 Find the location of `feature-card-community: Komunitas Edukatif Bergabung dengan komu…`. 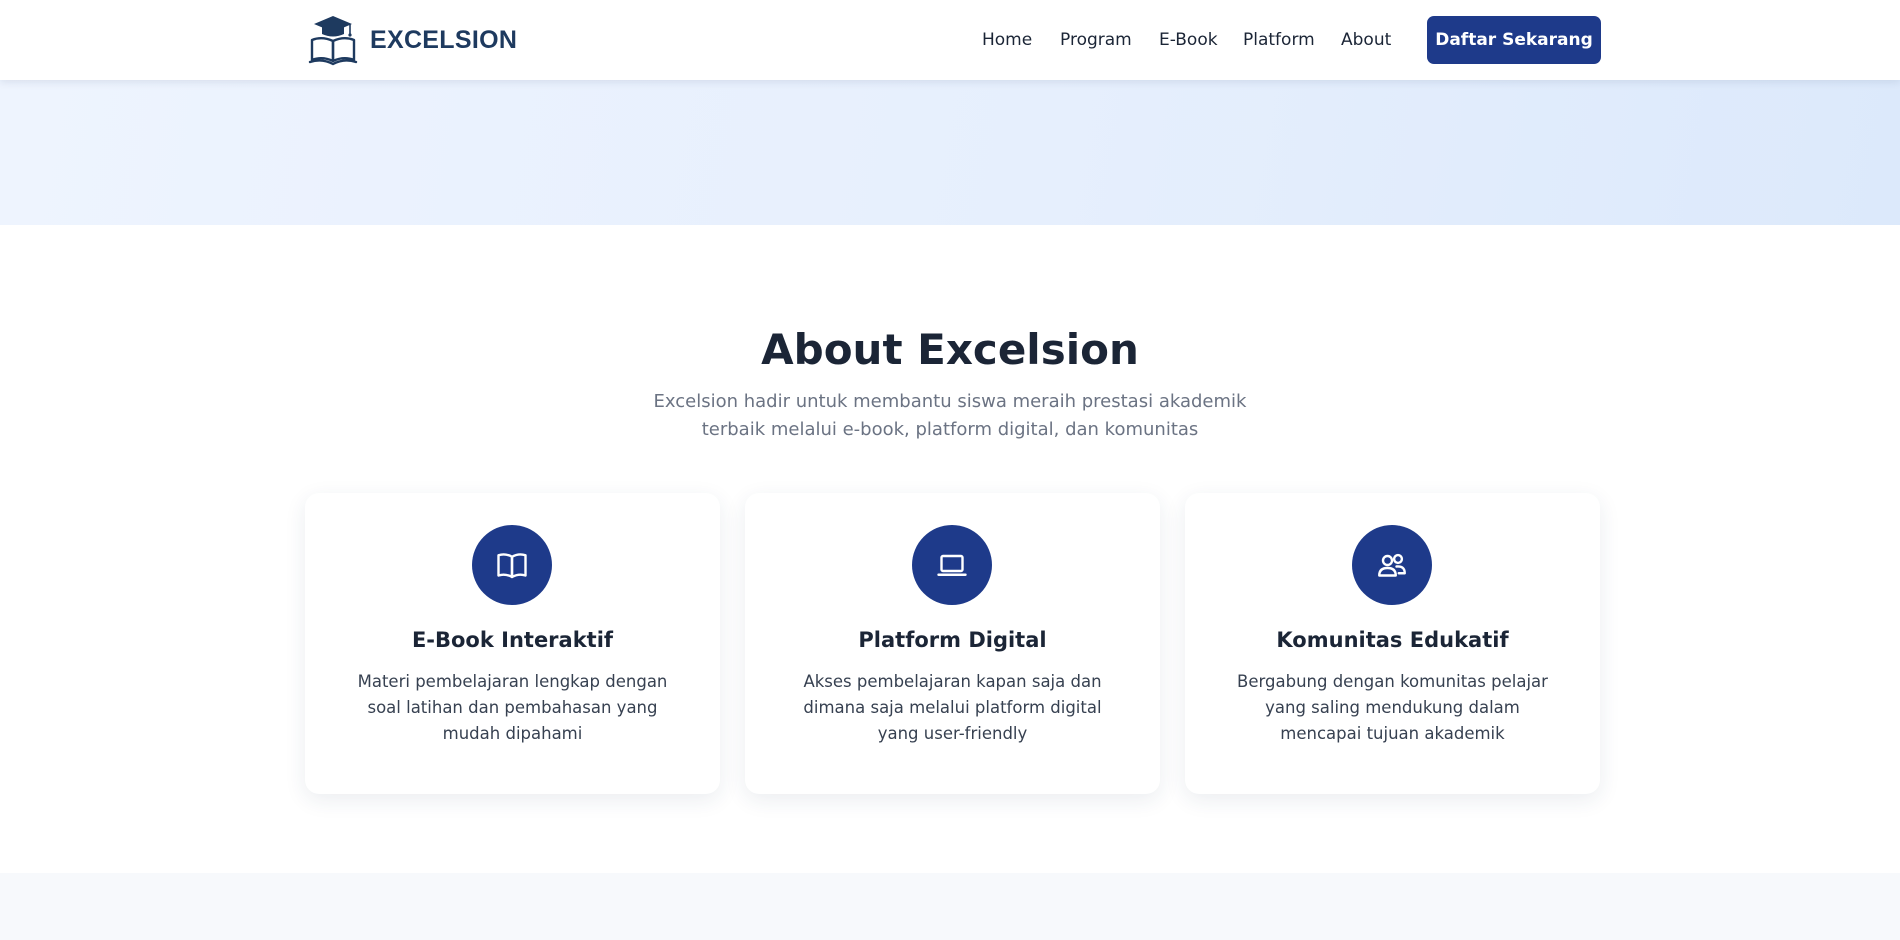

feature-card-community: Komunitas Edukatif Bergabung dengan komu… is located at coordinates (1392, 643).